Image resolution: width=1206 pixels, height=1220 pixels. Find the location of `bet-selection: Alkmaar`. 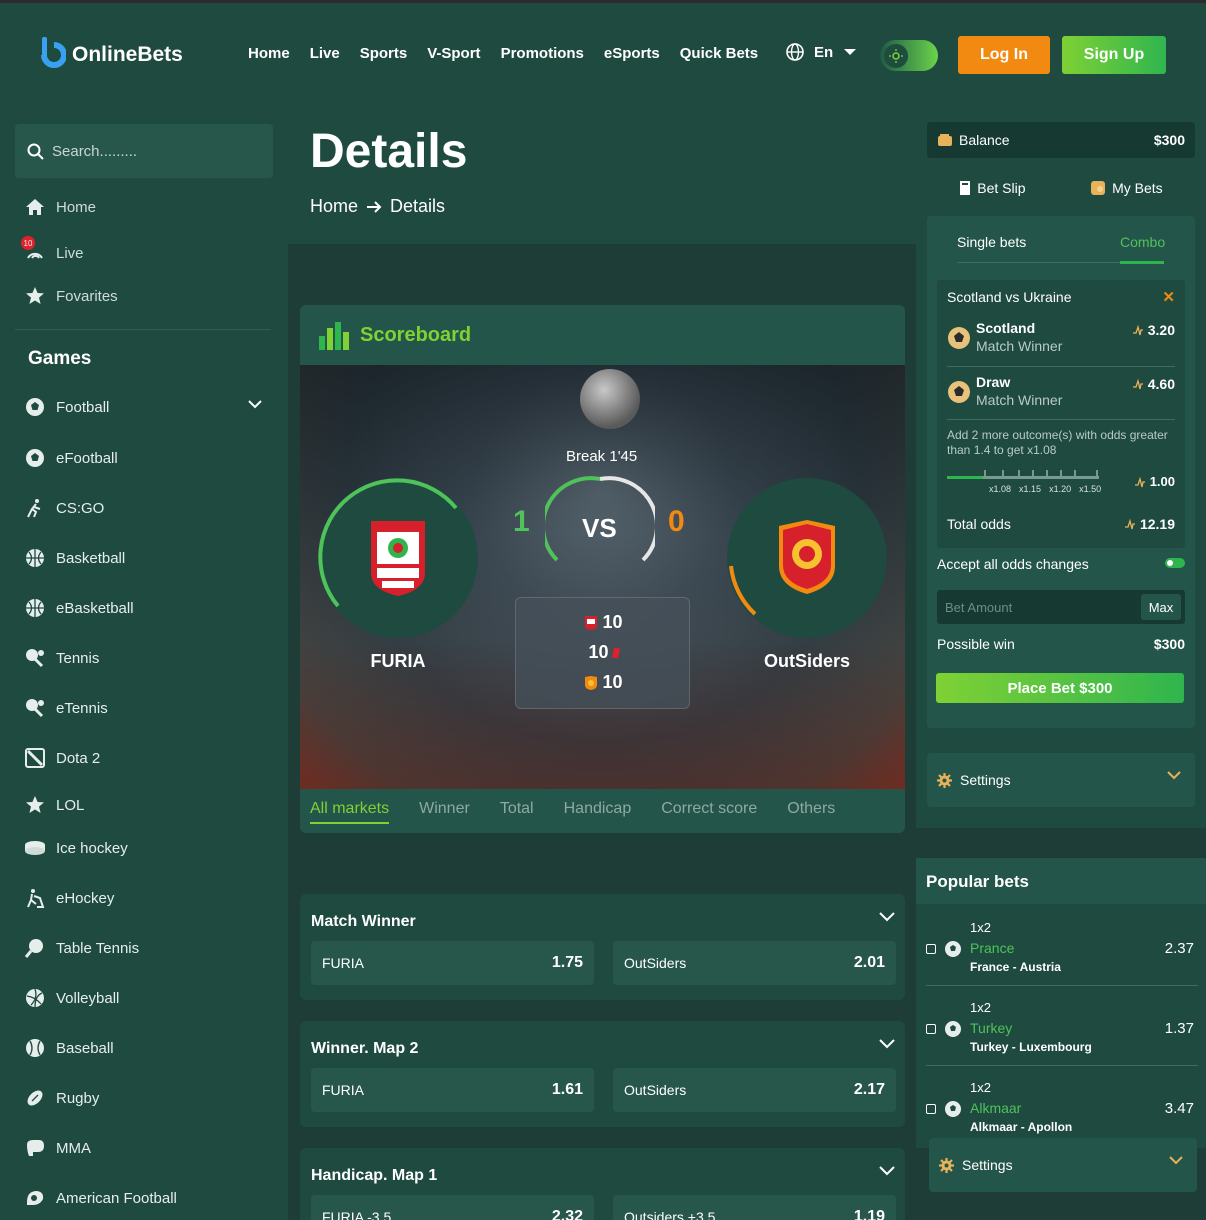

bet-selection: Alkmaar is located at coordinates (996, 1108).